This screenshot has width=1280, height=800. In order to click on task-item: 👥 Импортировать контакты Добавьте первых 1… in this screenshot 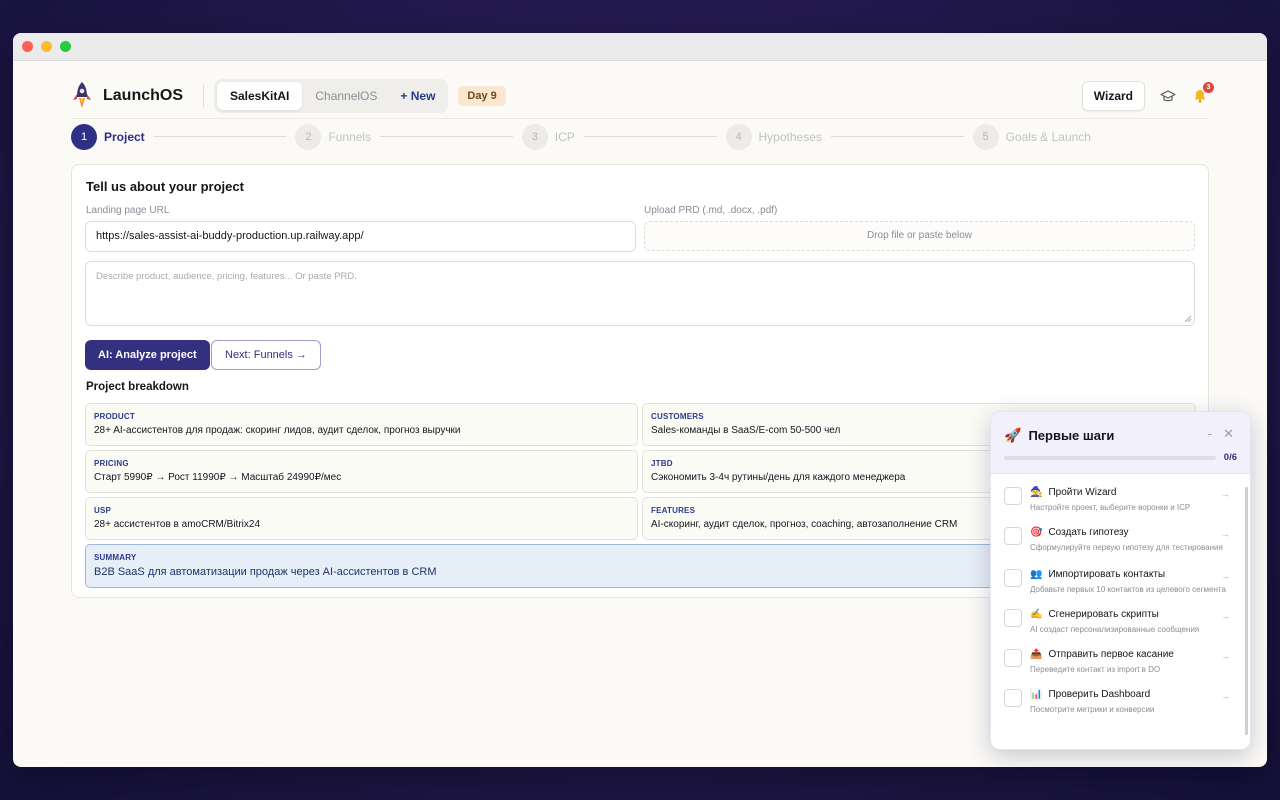, I will do `click(1120, 581)`.